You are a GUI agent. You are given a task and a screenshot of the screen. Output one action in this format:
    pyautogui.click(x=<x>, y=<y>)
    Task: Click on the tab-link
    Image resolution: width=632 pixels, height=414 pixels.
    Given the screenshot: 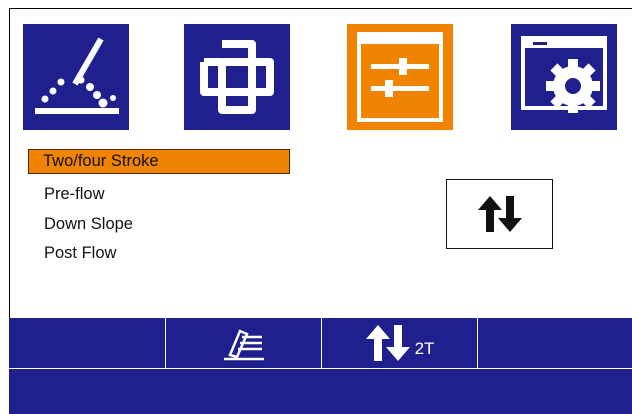 What is the action you would take?
    pyautogui.click(x=237, y=77)
    